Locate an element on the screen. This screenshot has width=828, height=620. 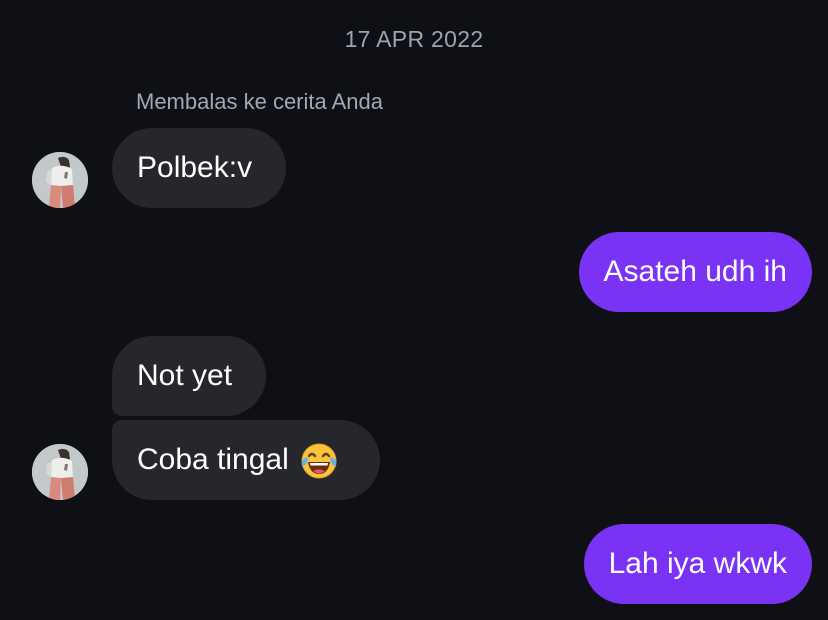
message-bubble-incoming: Polbek:v is located at coordinates (199, 168).